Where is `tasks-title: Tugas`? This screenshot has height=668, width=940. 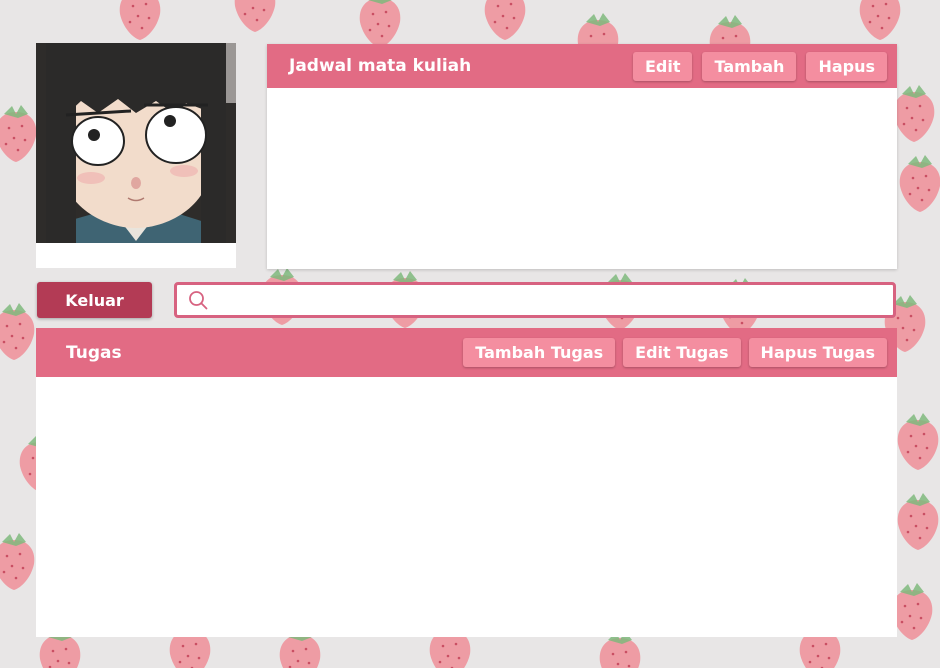 tasks-title: Tugas is located at coordinates (94, 352).